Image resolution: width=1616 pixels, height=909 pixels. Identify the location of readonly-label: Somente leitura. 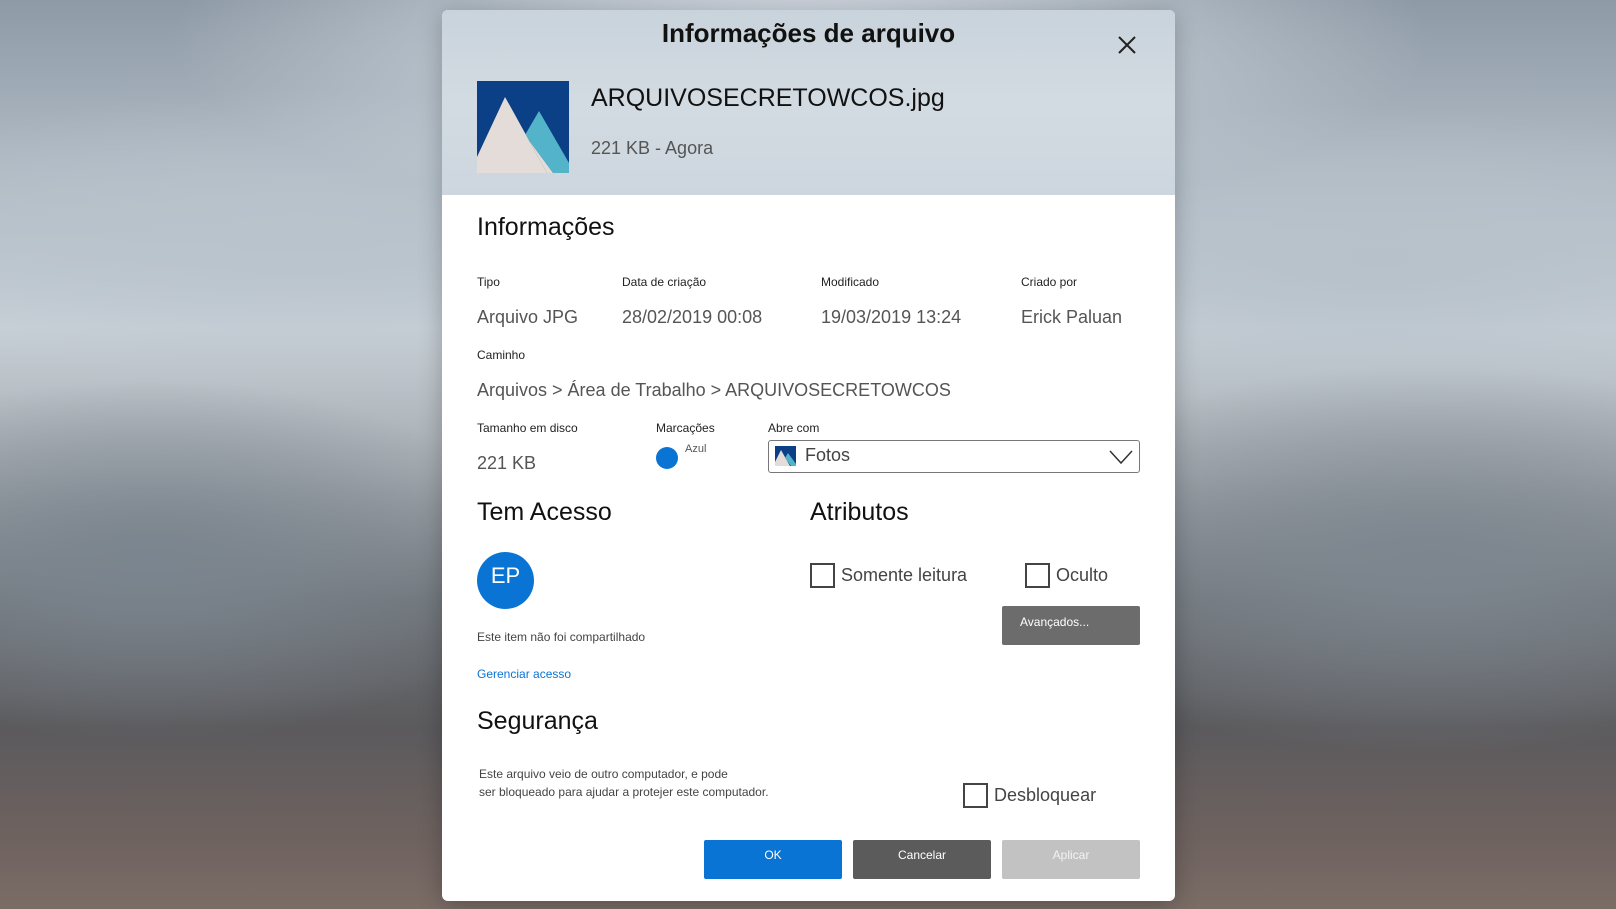
(904, 575).